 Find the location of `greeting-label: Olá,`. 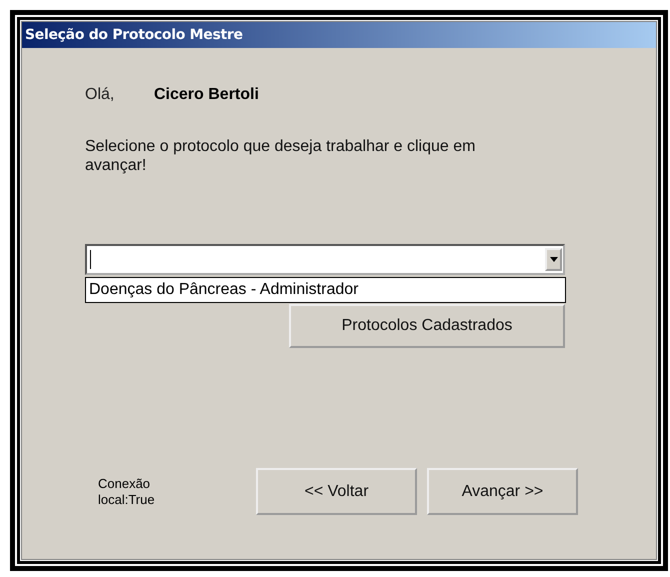

greeting-label: Olá, is located at coordinates (100, 95).